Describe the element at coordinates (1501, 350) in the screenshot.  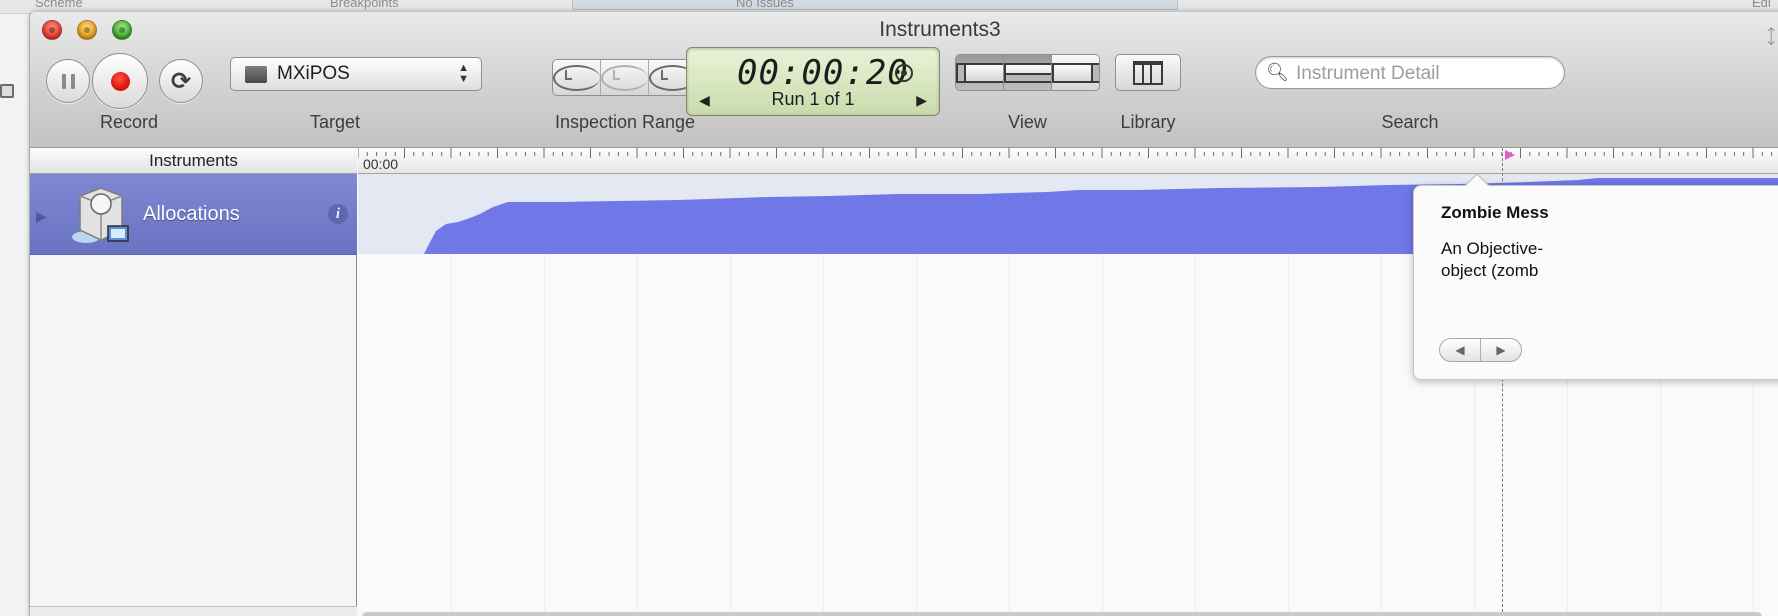
I see `next-message-icon: ▶` at that location.